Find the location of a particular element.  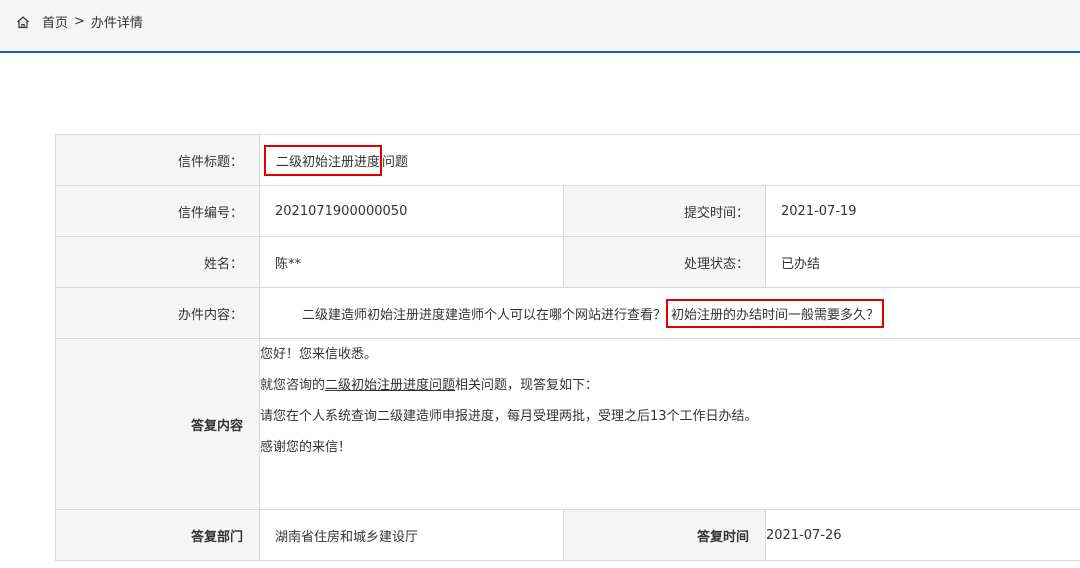

dept-row: 答复部门 湖南省住房和城乡建设厅 答复时间 2021-07-26 is located at coordinates (567, 535).